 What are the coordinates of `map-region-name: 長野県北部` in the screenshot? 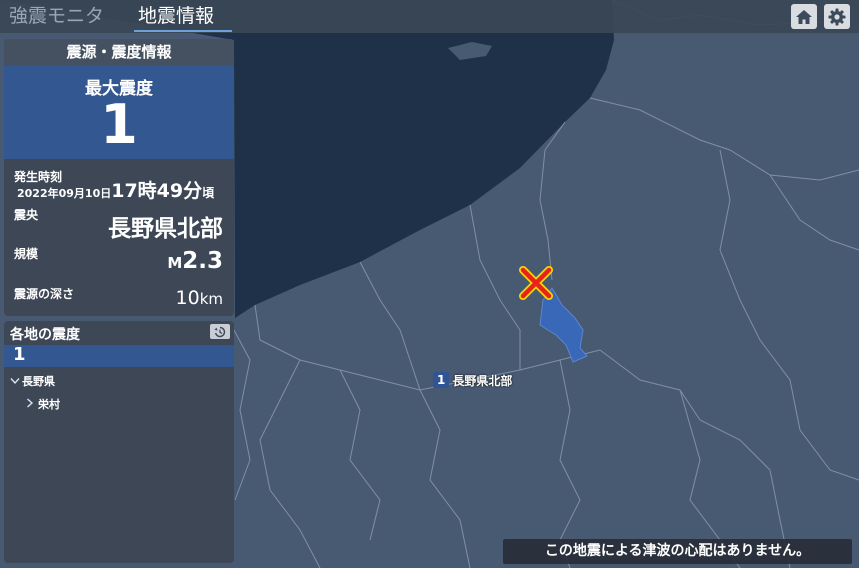 It's located at (482, 380).